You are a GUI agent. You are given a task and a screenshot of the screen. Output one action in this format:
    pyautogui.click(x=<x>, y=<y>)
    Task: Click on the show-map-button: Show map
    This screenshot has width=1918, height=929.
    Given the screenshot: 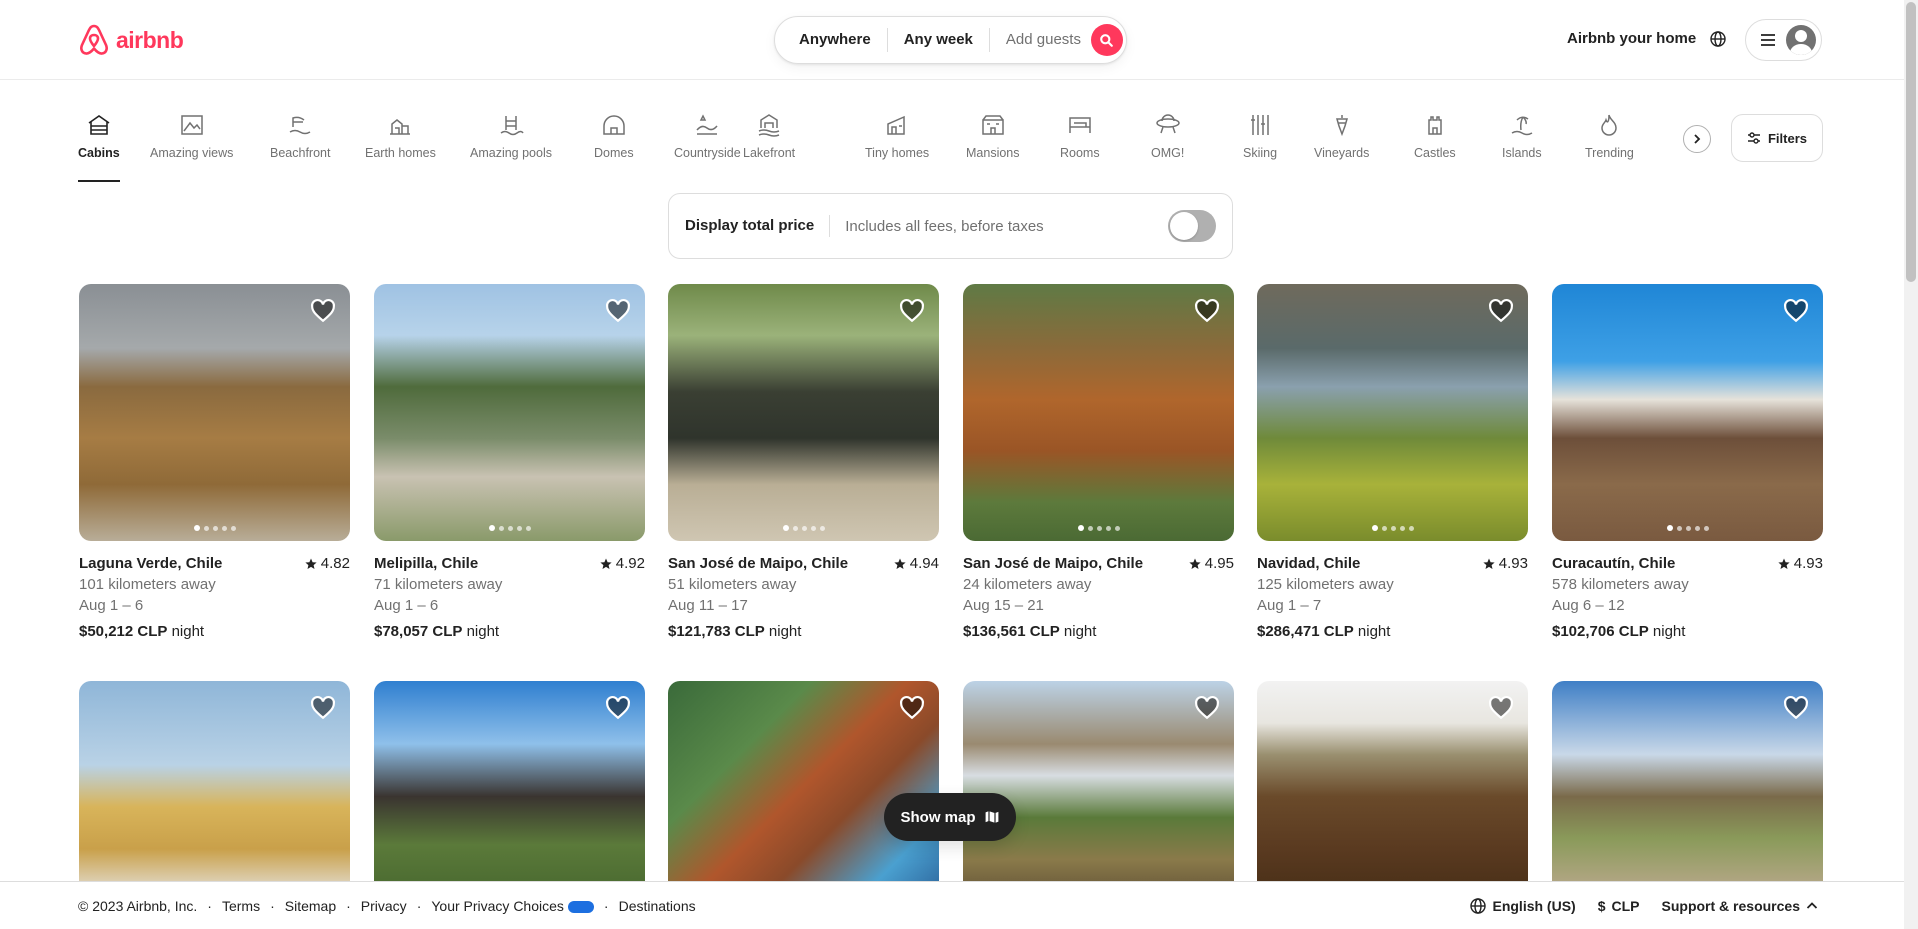 What is the action you would take?
    pyautogui.click(x=950, y=817)
    